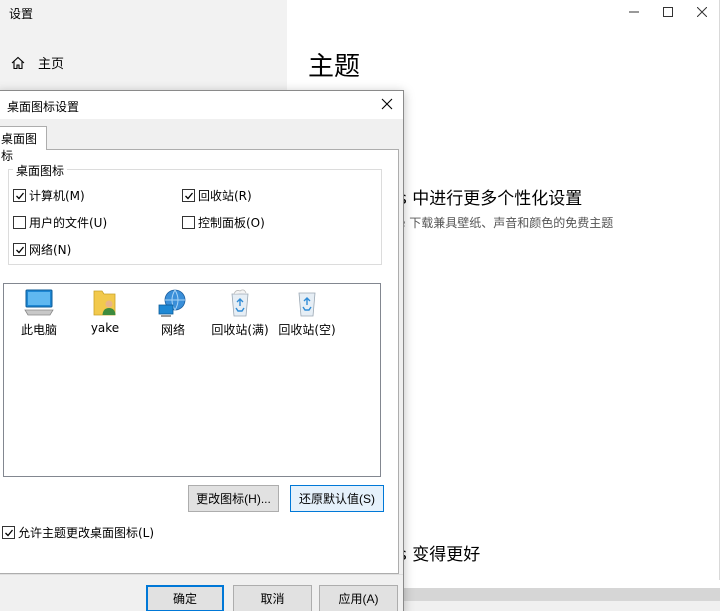  I want to click on maximize-icon, so click(668, 12).